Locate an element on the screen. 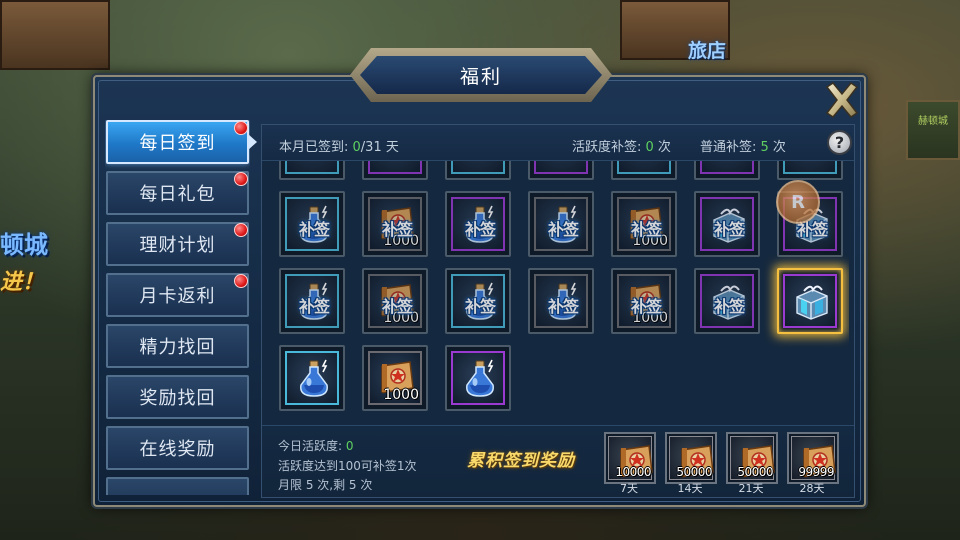  activity-resign-count: 活跃度补签: 0 次 is located at coordinates (621, 147).